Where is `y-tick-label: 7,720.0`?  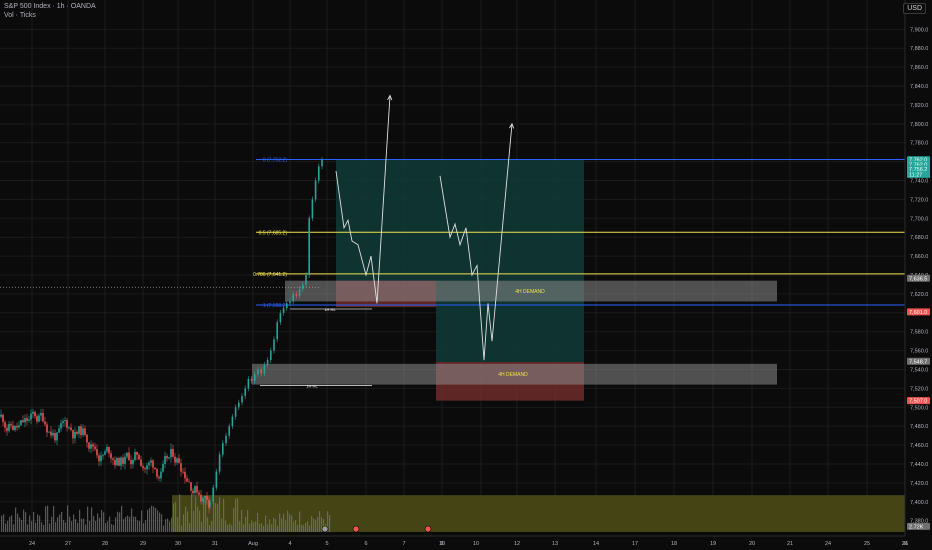 y-tick-label: 7,720.0 is located at coordinates (919, 200).